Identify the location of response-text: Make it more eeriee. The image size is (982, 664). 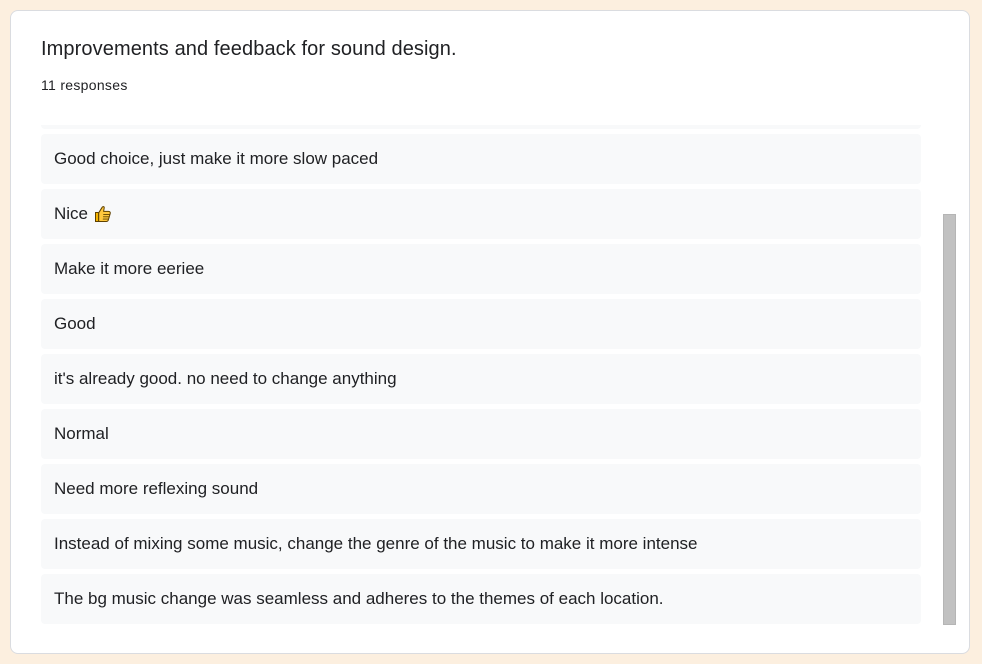
(129, 268).